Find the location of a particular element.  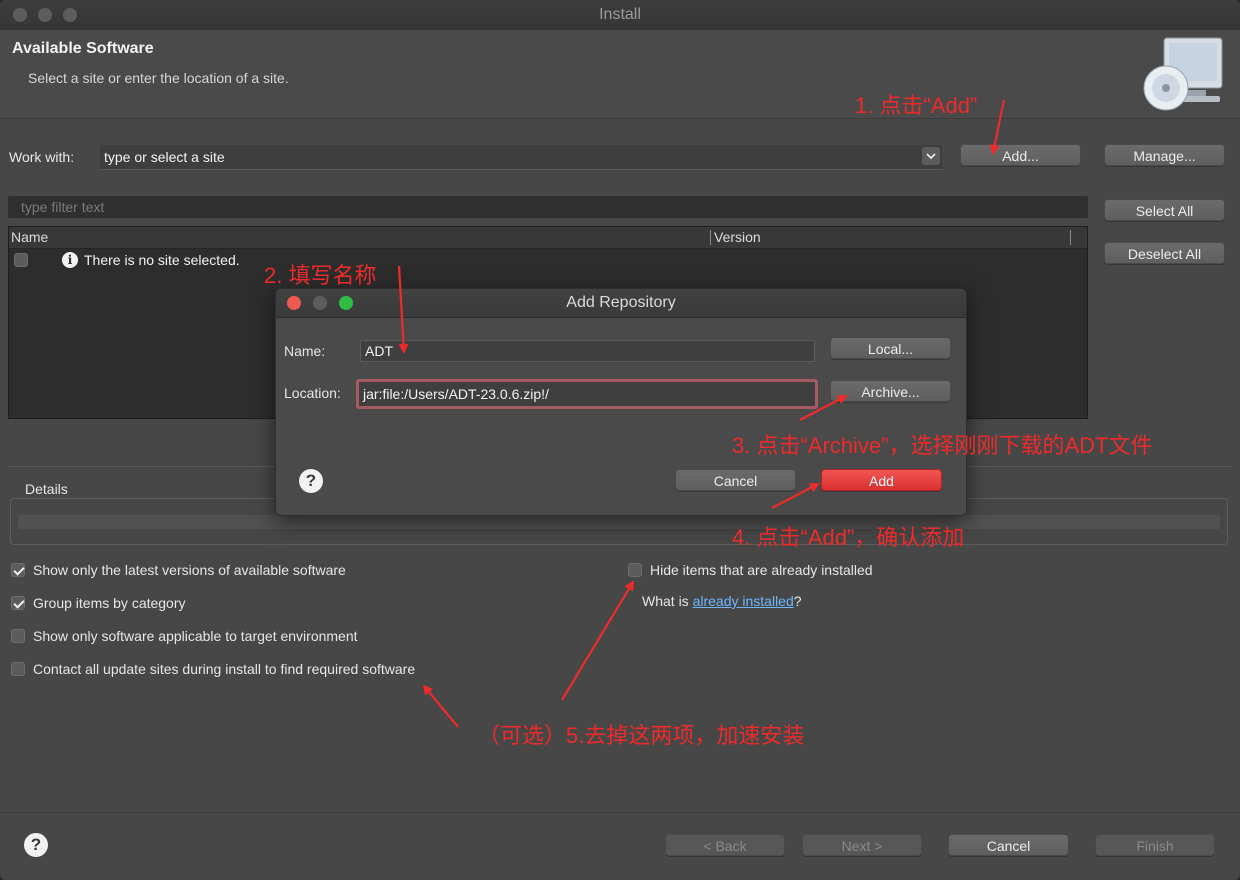

name-field: ADT is located at coordinates (587, 351).